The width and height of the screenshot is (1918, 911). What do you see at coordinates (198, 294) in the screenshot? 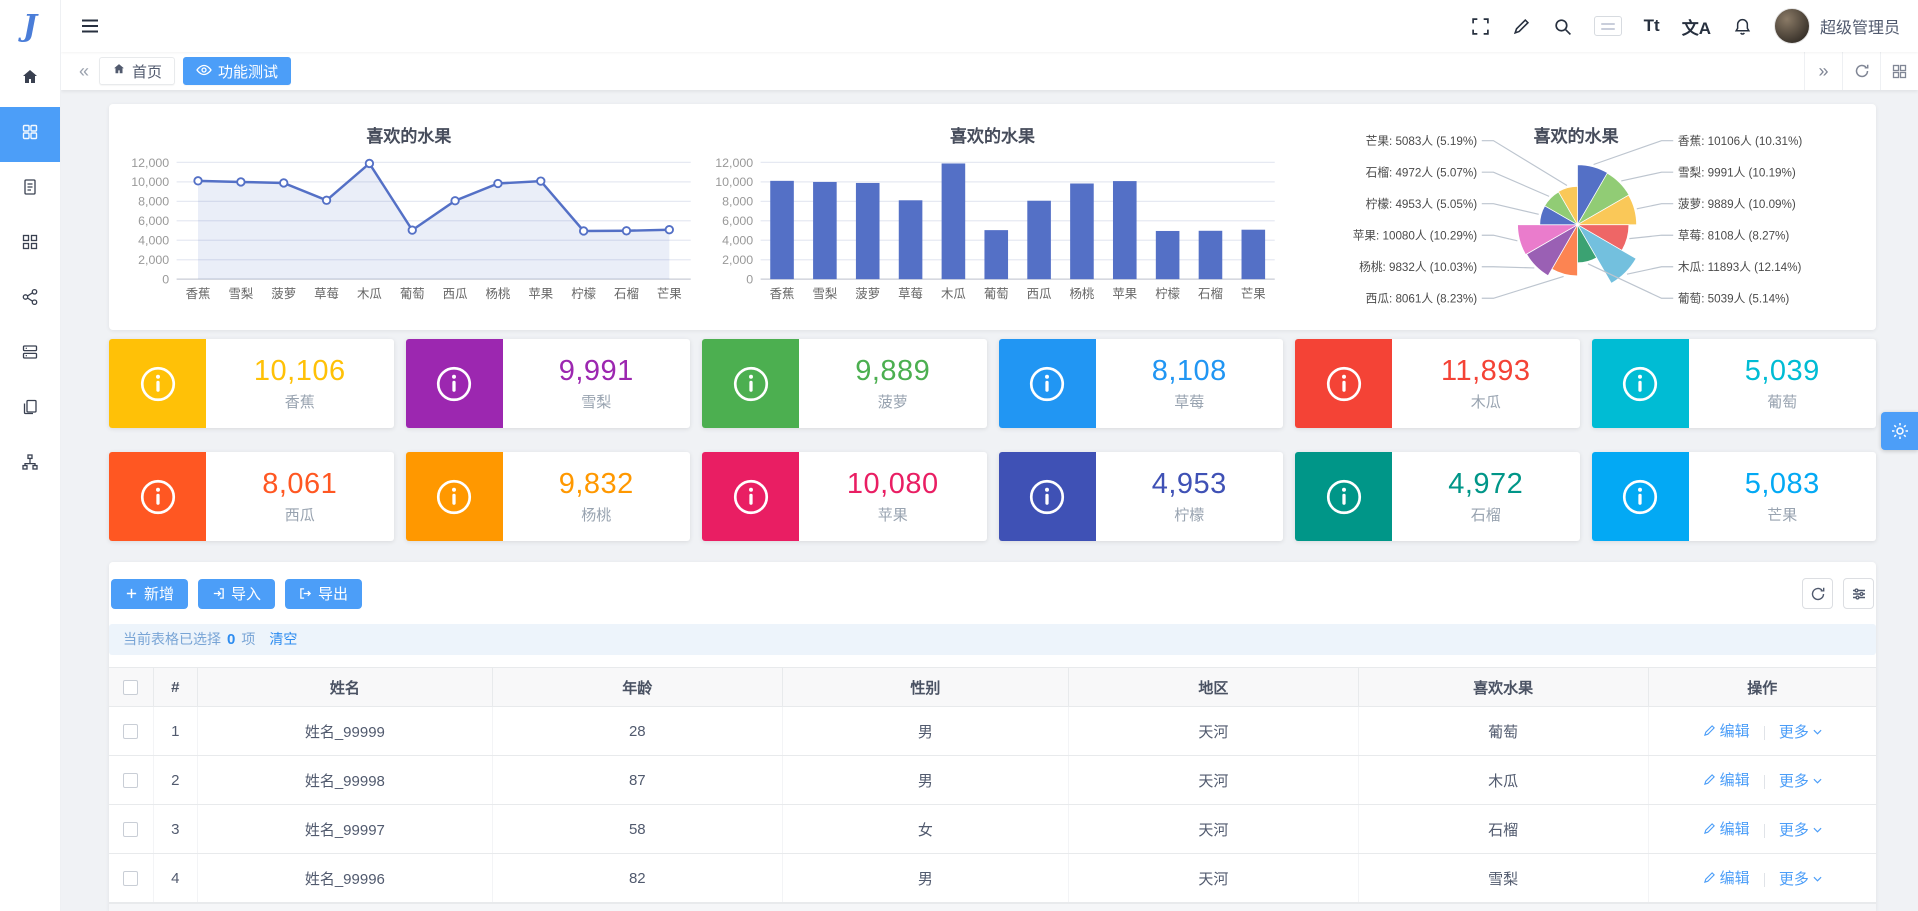
I see `svg-text: 香蕉` at bounding box center [198, 294].